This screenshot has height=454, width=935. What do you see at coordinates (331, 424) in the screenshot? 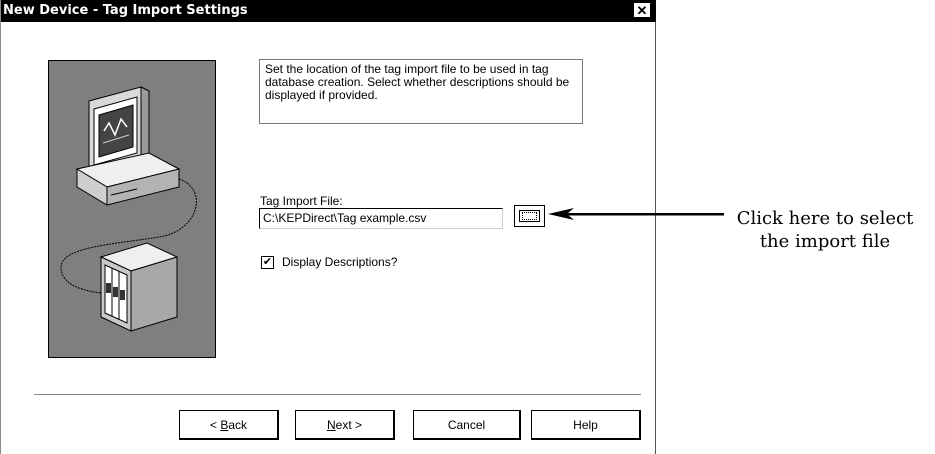
I see `next-mnemonic: N` at bounding box center [331, 424].